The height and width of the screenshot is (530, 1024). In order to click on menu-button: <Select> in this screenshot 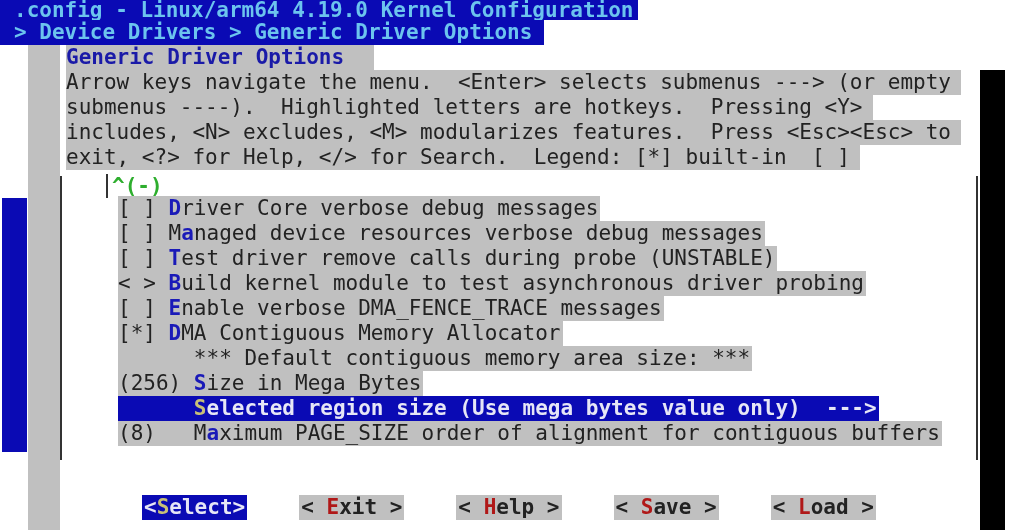, I will do `click(195, 507)`.